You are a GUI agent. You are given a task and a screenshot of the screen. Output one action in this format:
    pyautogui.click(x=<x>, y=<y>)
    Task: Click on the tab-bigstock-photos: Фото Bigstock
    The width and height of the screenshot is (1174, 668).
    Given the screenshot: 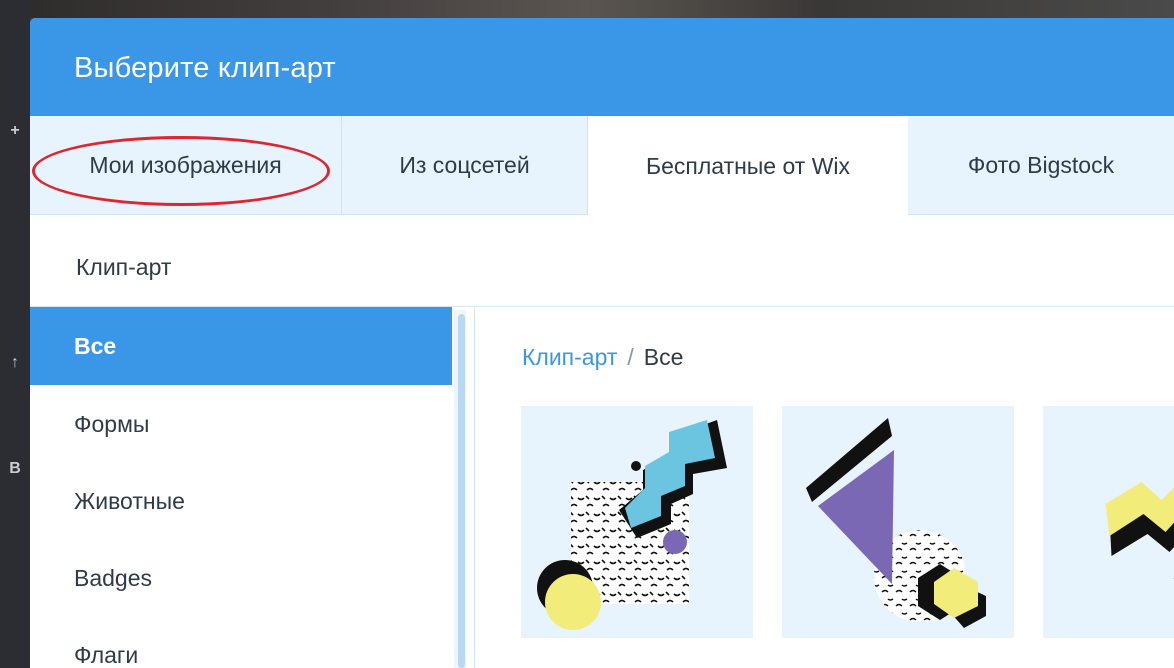 What is the action you would take?
    pyautogui.click(x=1041, y=165)
    